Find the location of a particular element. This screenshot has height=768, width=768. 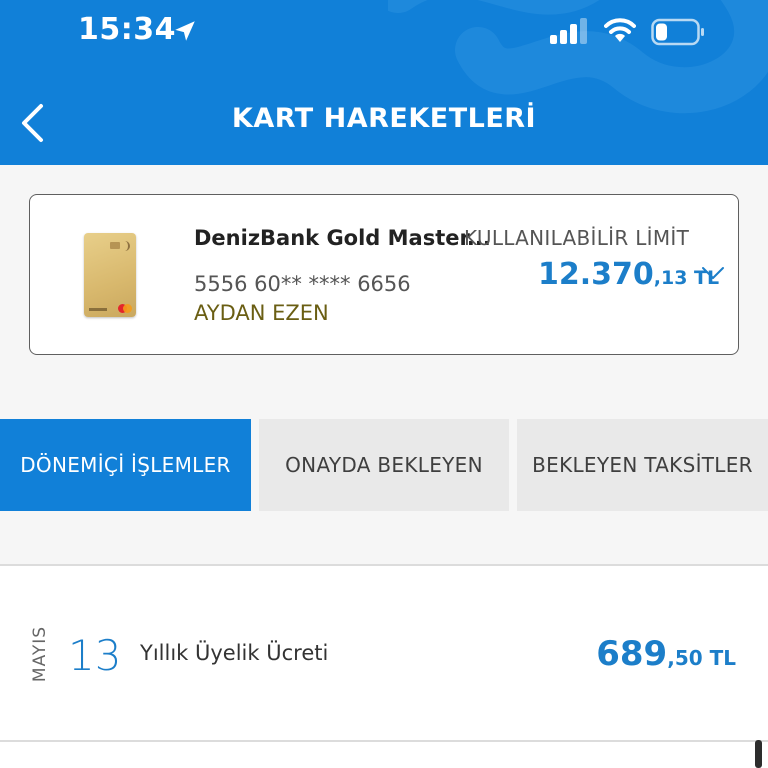

page-title: KART HAREKETLERİ is located at coordinates (384, 118).